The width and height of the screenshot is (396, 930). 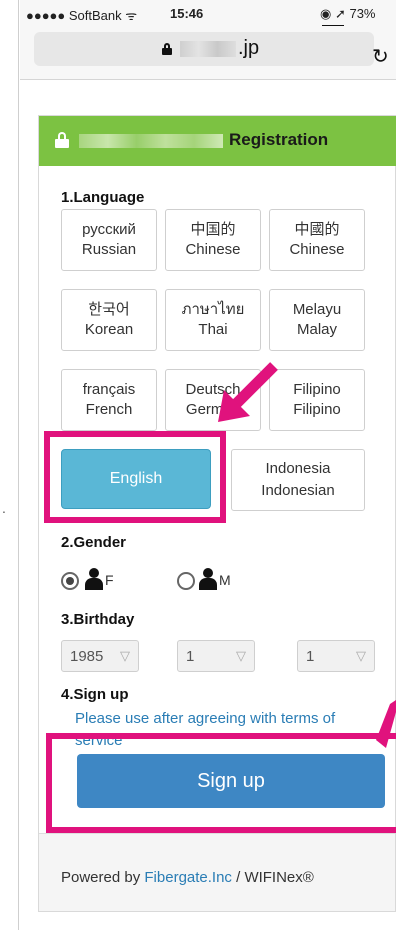 What do you see at coordinates (317, 389) in the screenshot?
I see `language-native: Filipino` at bounding box center [317, 389].